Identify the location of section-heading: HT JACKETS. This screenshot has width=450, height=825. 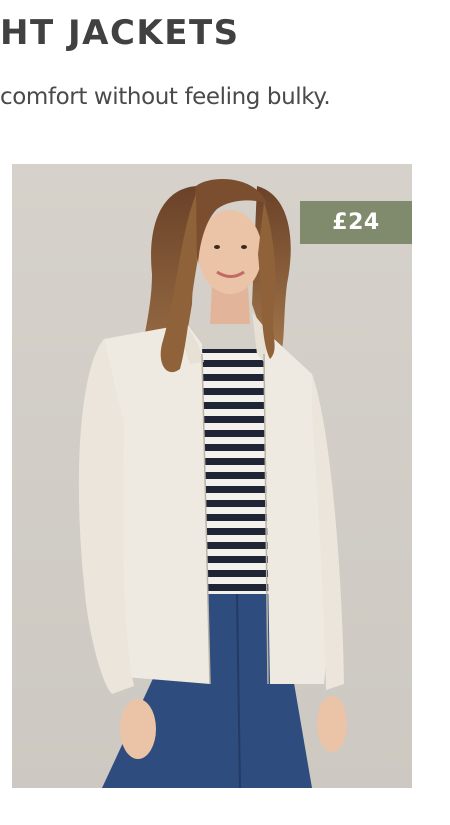
(120, 33).